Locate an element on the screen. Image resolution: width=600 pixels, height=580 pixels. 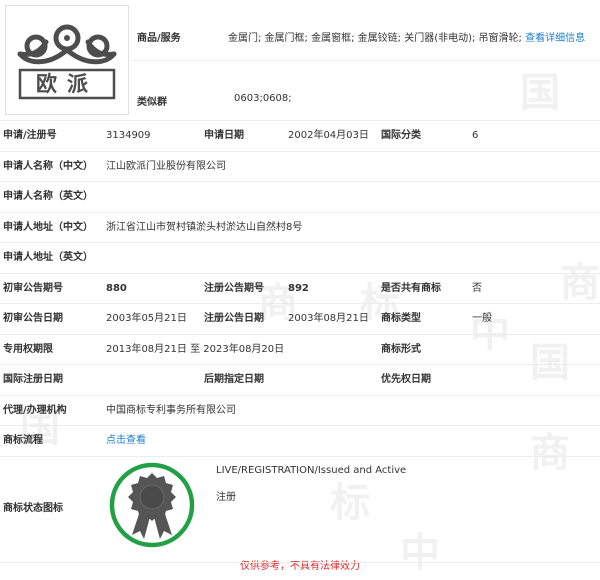
applicant-en-label: 申请人名称（英文） is located at coordinates (48, 196).